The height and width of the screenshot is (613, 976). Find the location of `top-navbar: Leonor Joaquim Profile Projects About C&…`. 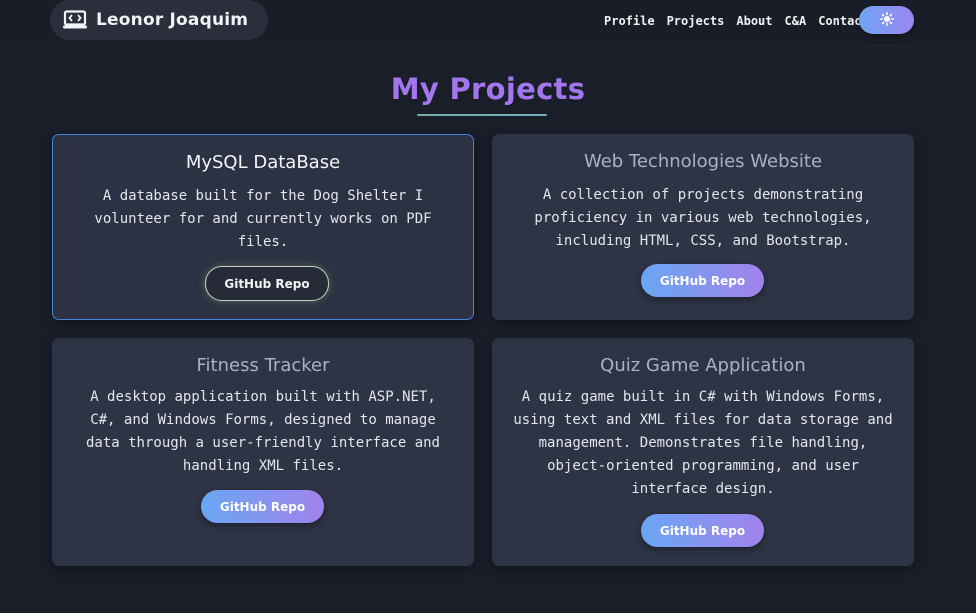

top-navbar: Leonor Joaquim Profile Projects About C&… is located at coordinates (488, 23).